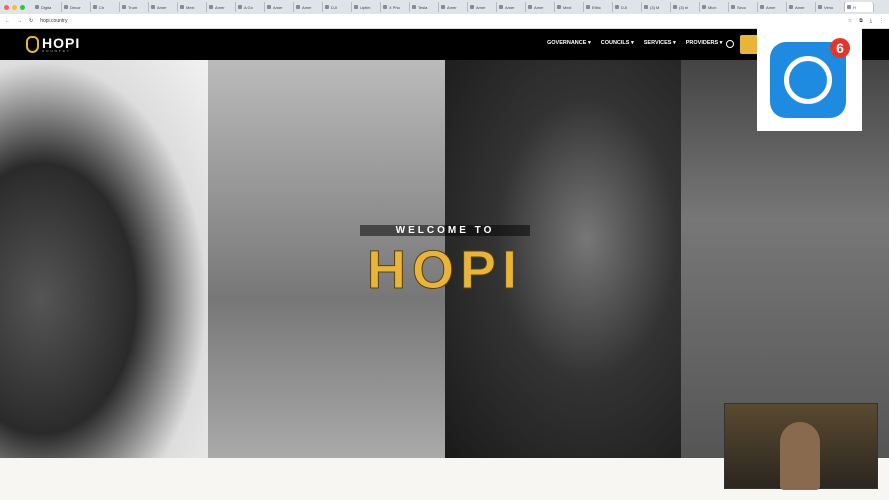  I want to click on nav-councils: COUNCILS ▾, so click(617, 43).